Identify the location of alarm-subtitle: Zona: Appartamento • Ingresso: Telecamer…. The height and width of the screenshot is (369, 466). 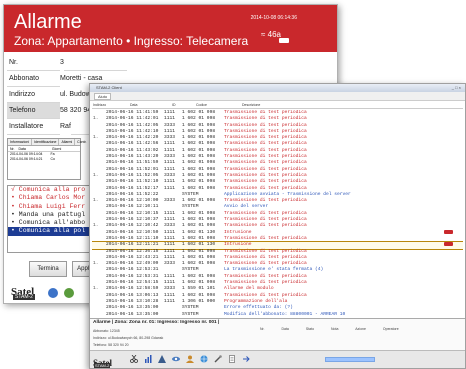
(131, 41).